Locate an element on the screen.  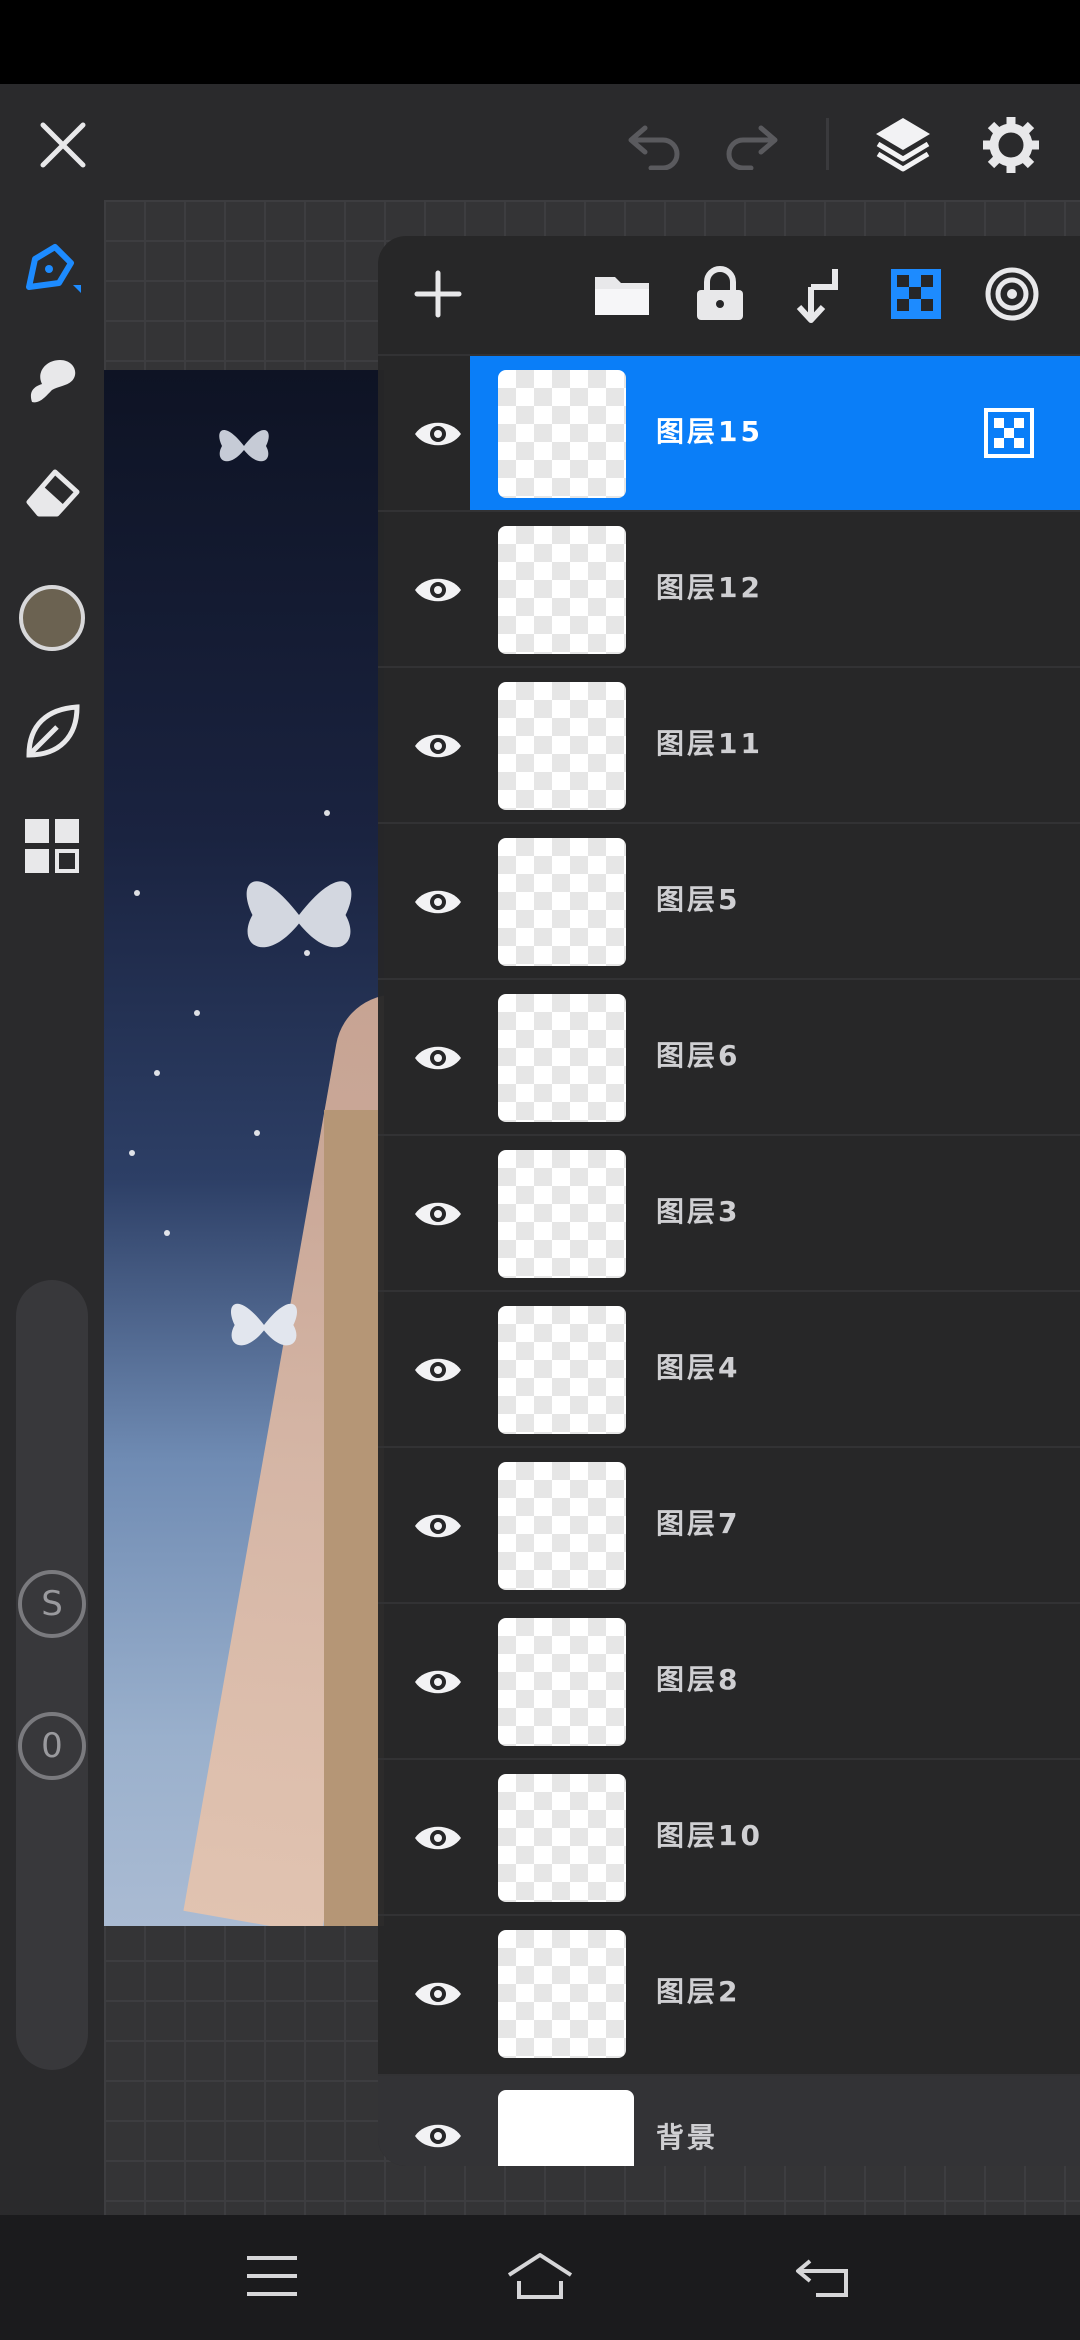
merge-down-button is located at coordinates (818, 294).